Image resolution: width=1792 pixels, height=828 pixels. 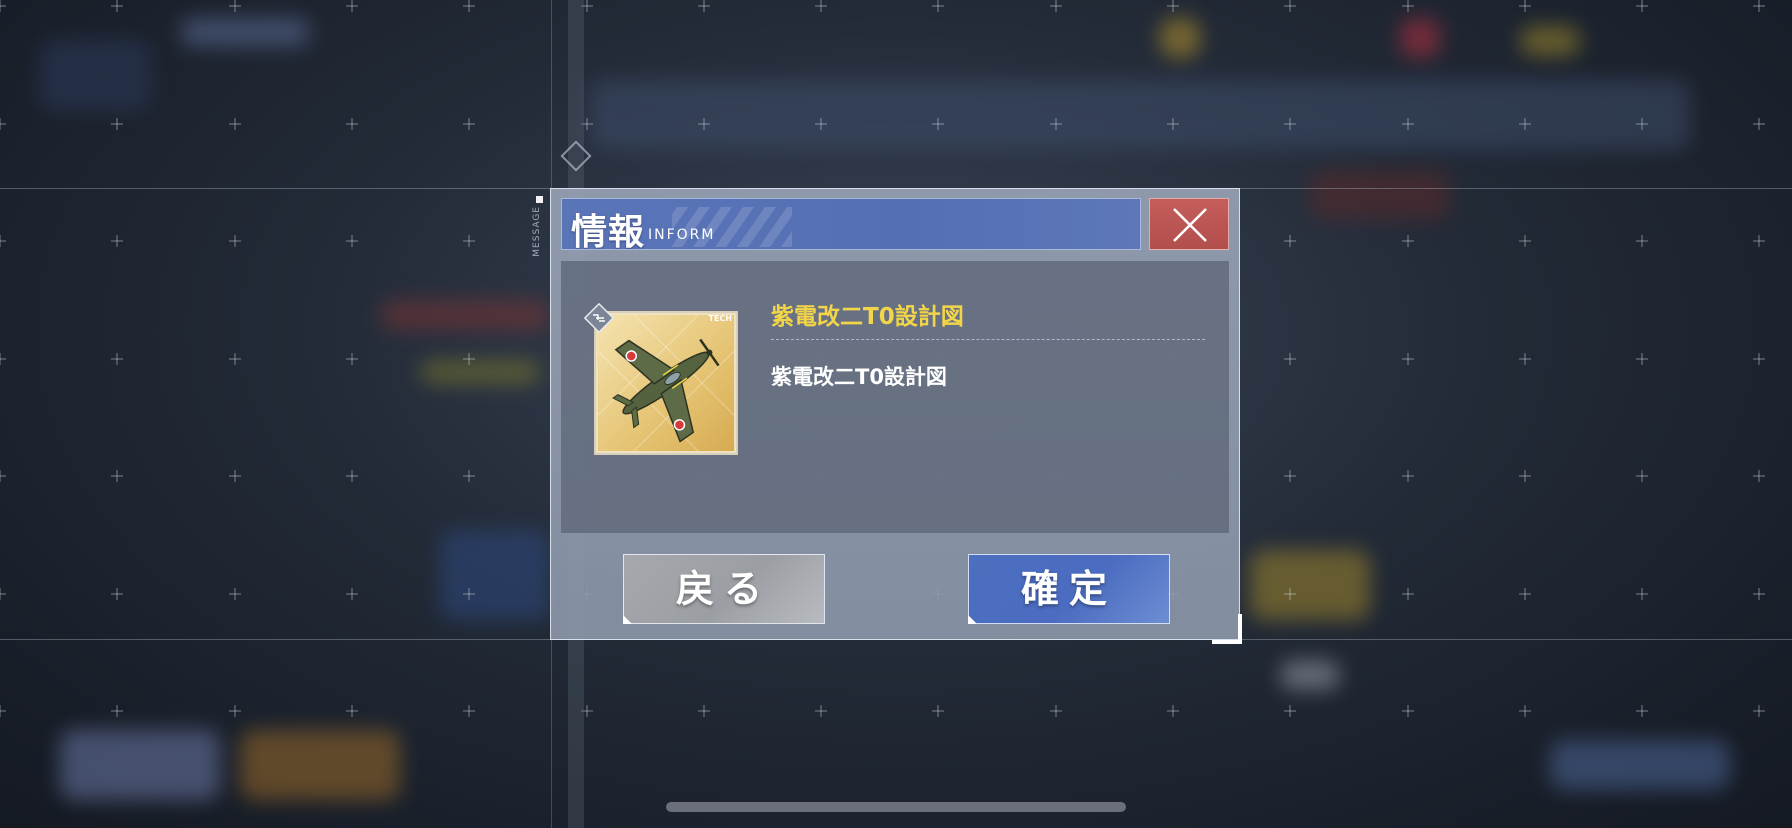 I want to click on dialog-corner-mark, so click(x=1227, y=629).